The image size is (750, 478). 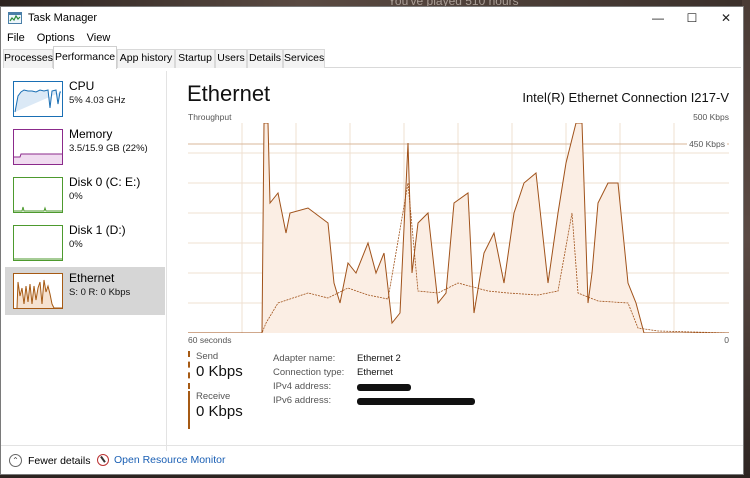 I want to click on chart-max-label: 500 Kbps, so click(x=711, y=117).